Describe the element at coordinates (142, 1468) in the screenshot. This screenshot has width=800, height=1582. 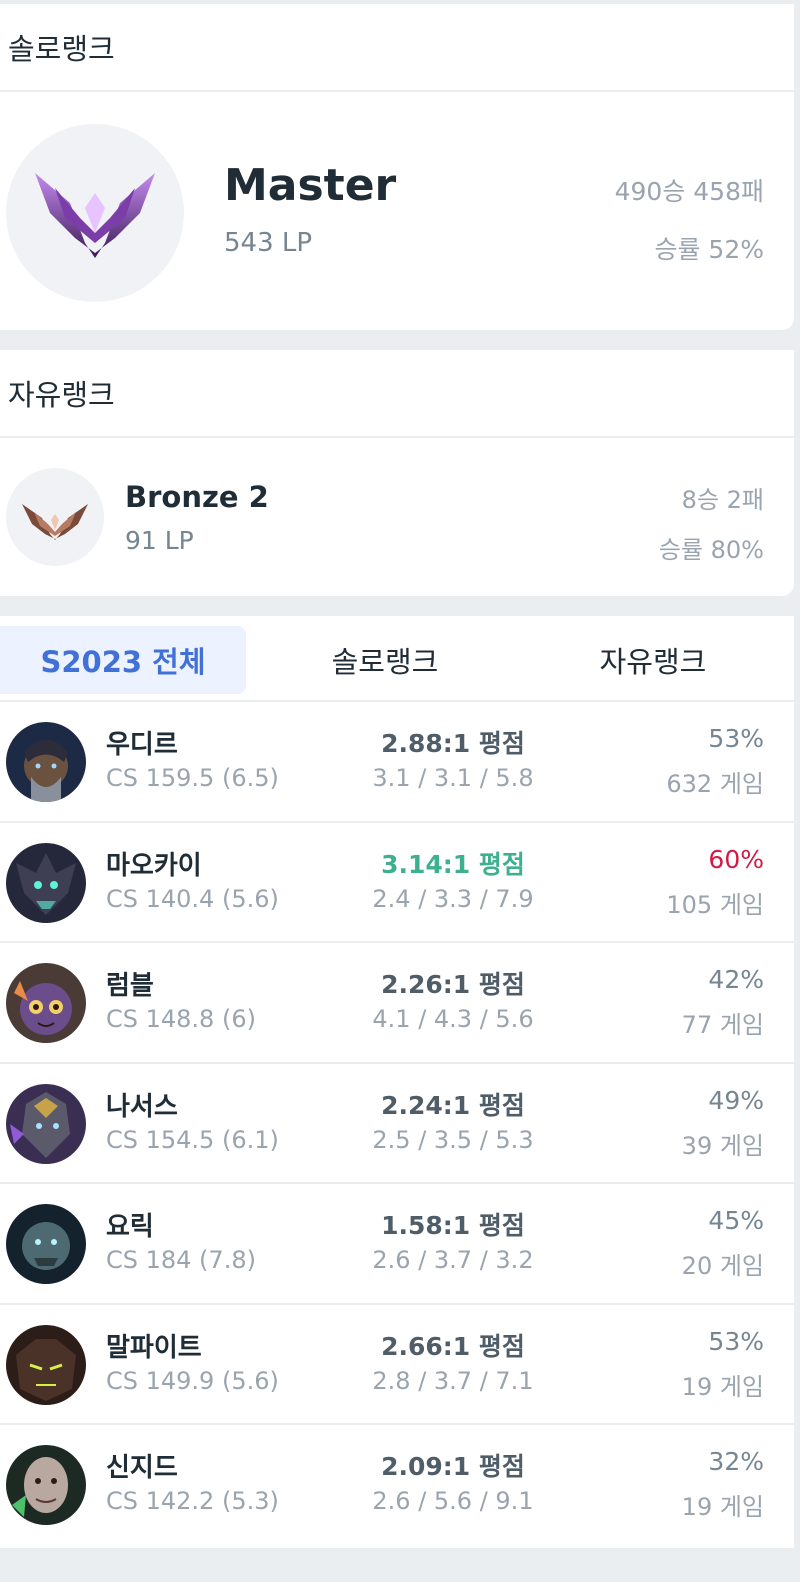
I see `champion-name: 신지드` at that location.